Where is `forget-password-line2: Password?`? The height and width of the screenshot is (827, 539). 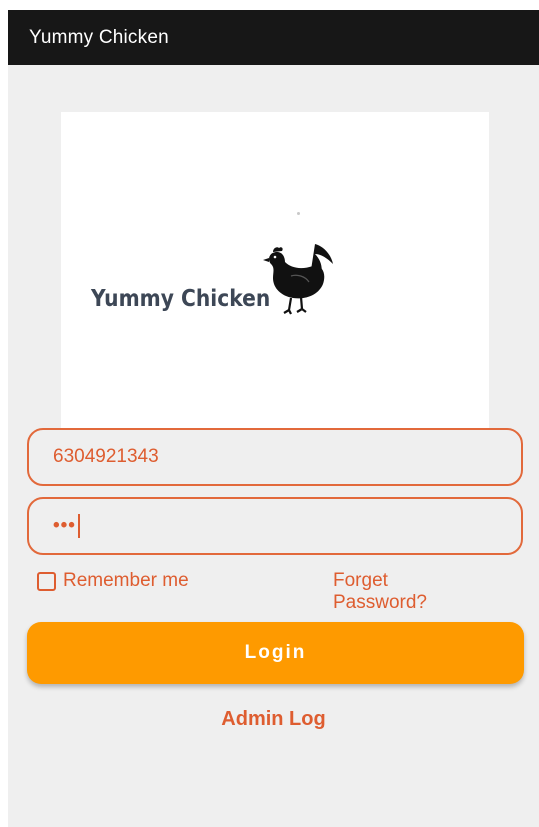 forget-password-line2: Password? is located at coordinates (380, 602).